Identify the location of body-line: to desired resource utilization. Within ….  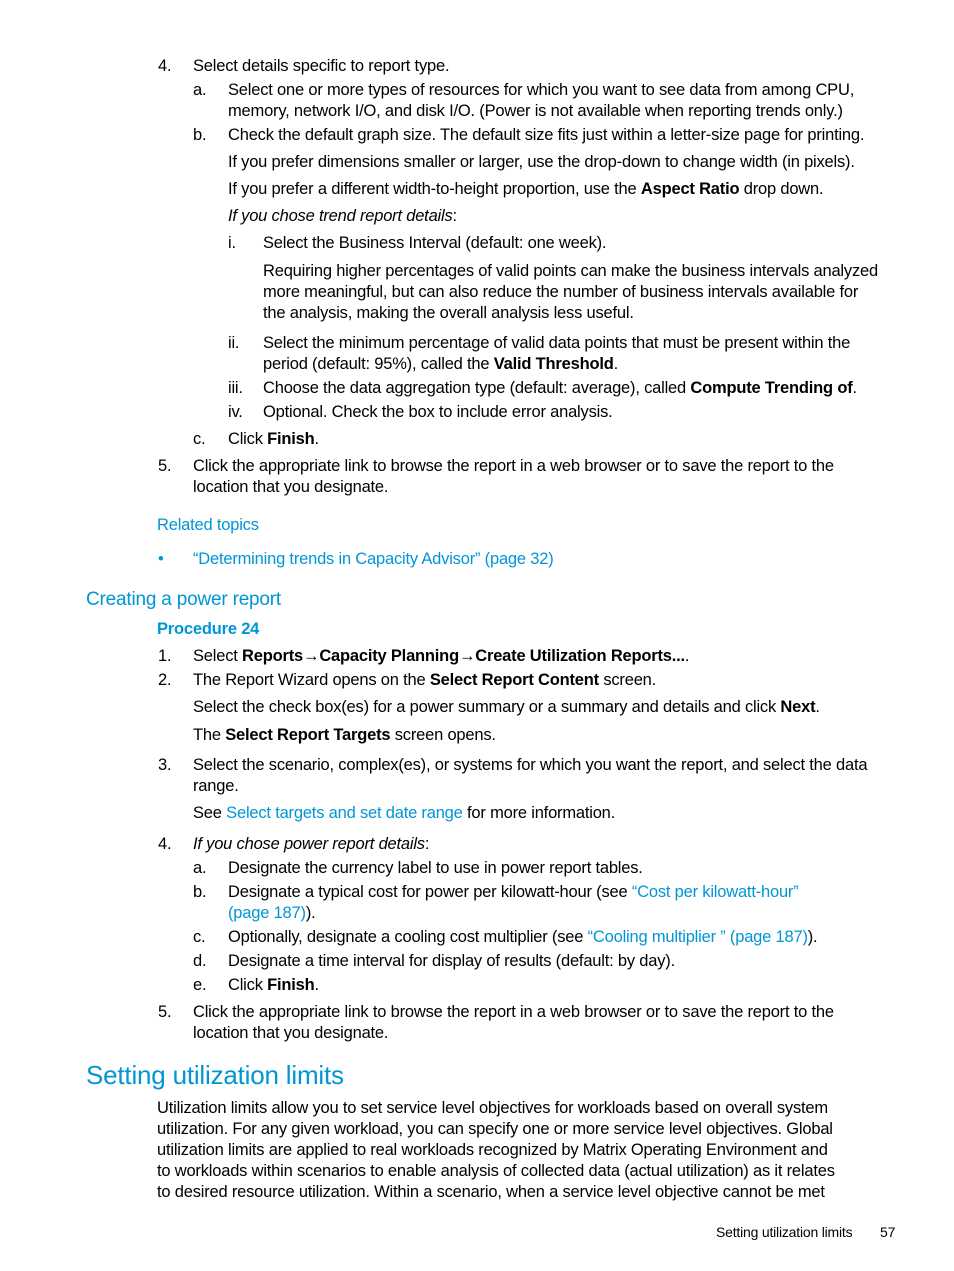
(491, 1192).